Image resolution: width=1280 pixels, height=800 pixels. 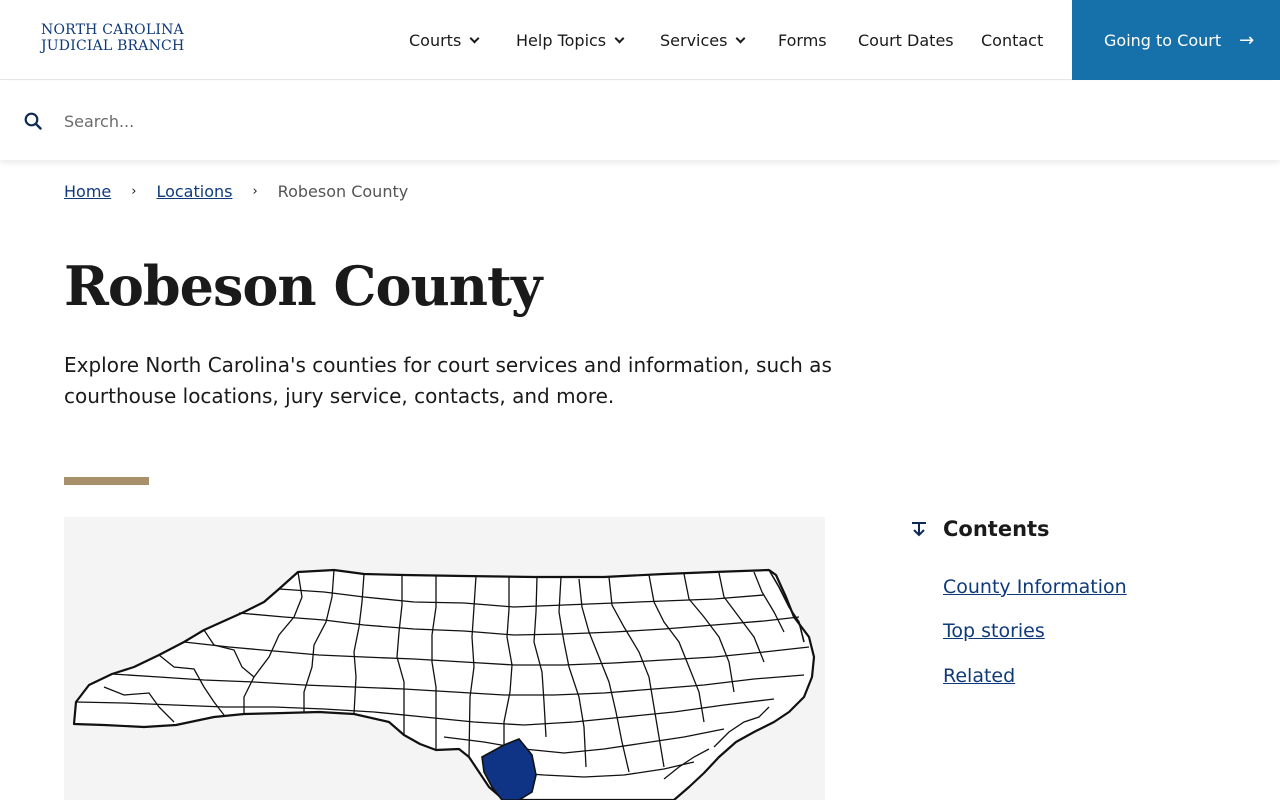 I want to click on logo-line-2: JUDICIAL BRANCH, so click(x=113, y=46).